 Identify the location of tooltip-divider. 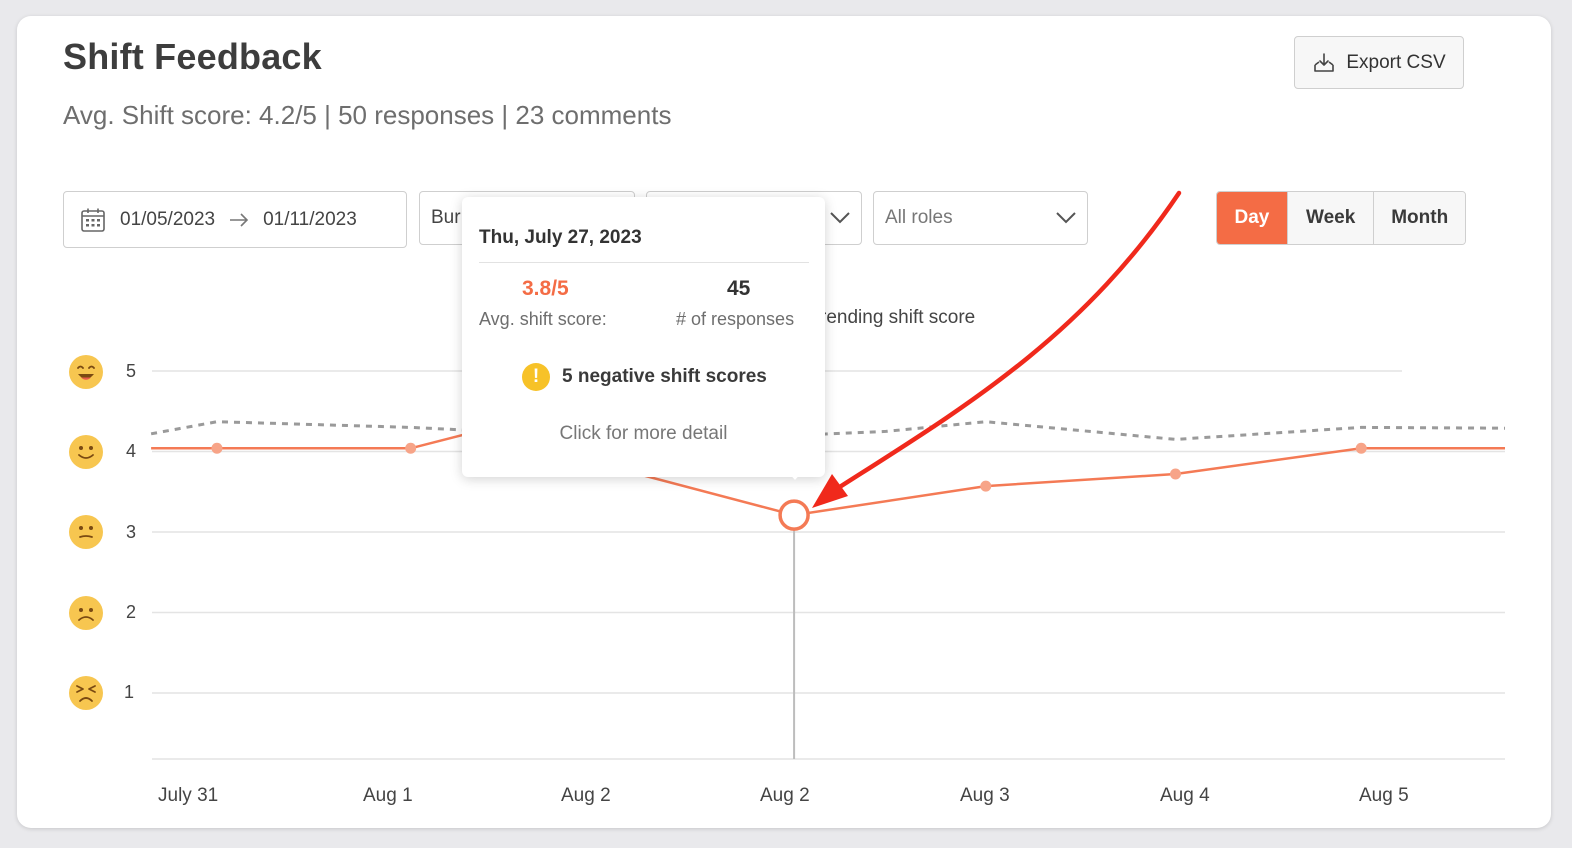
(644, 262).